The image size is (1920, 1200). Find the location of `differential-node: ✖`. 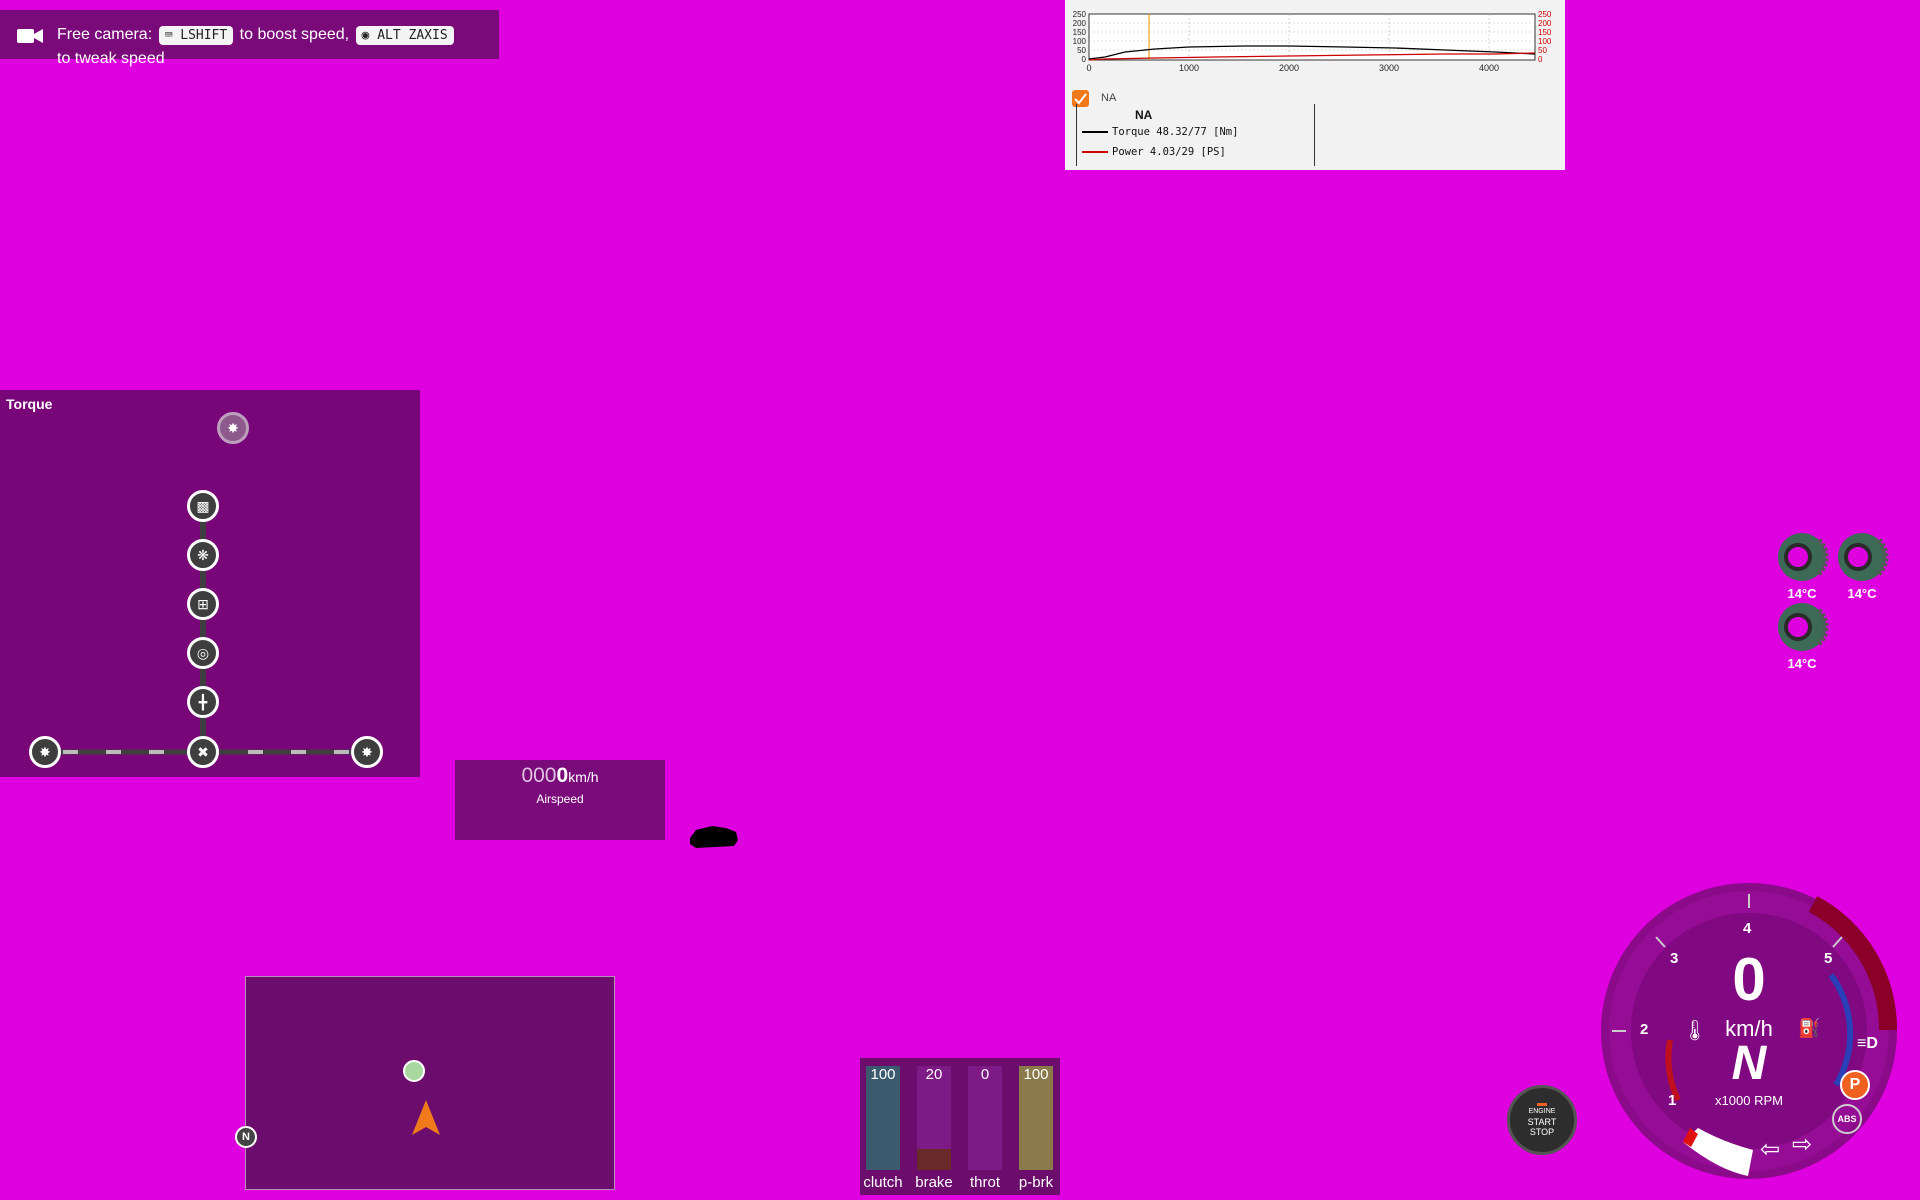

differential-node: ✖ is located at coordinates (203, 752).